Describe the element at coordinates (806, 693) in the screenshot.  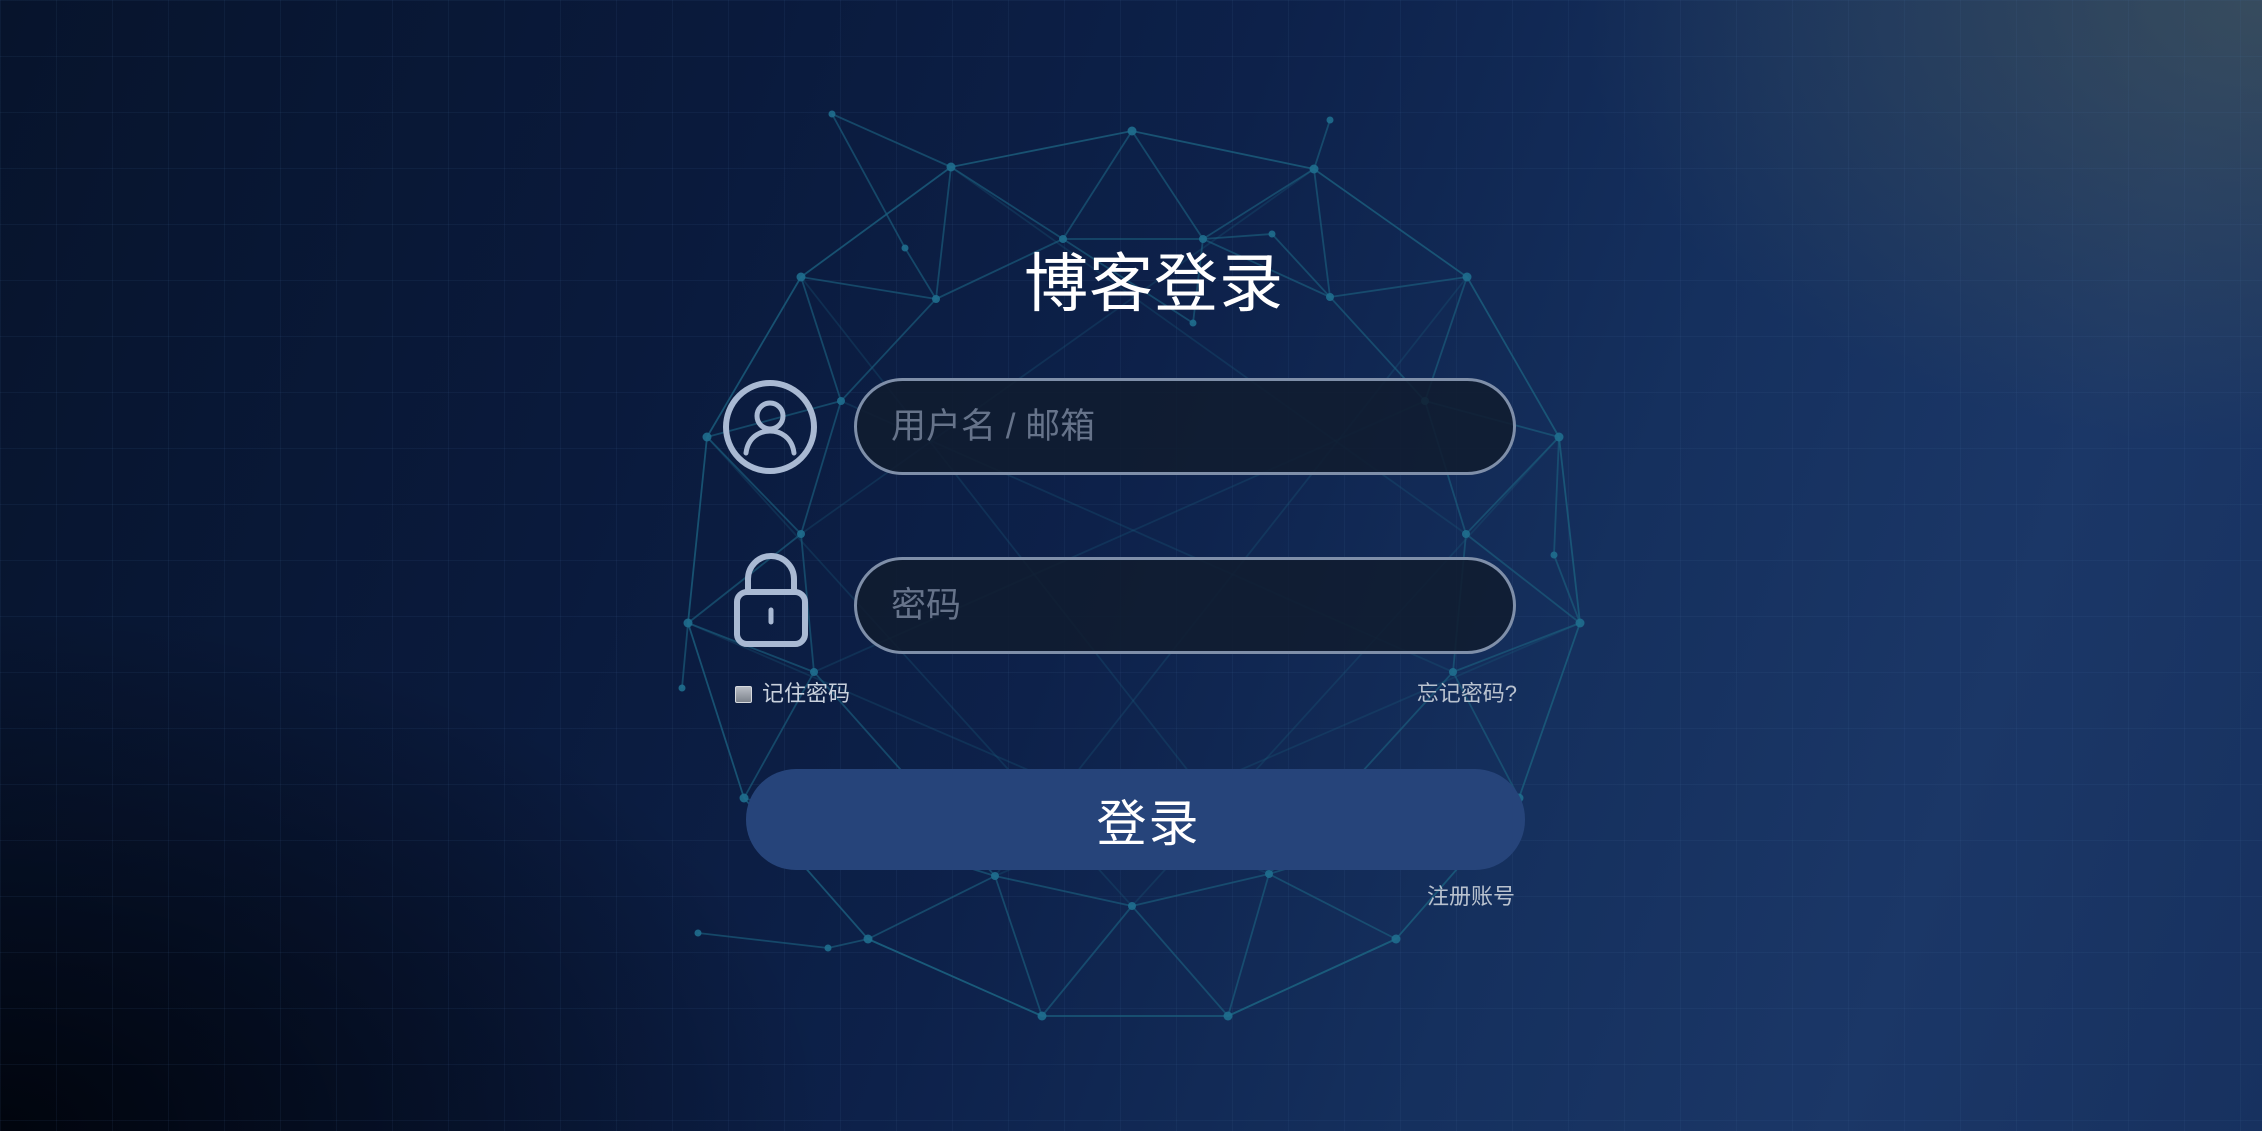
I see `remember-password-label: 记住密码` at that location.